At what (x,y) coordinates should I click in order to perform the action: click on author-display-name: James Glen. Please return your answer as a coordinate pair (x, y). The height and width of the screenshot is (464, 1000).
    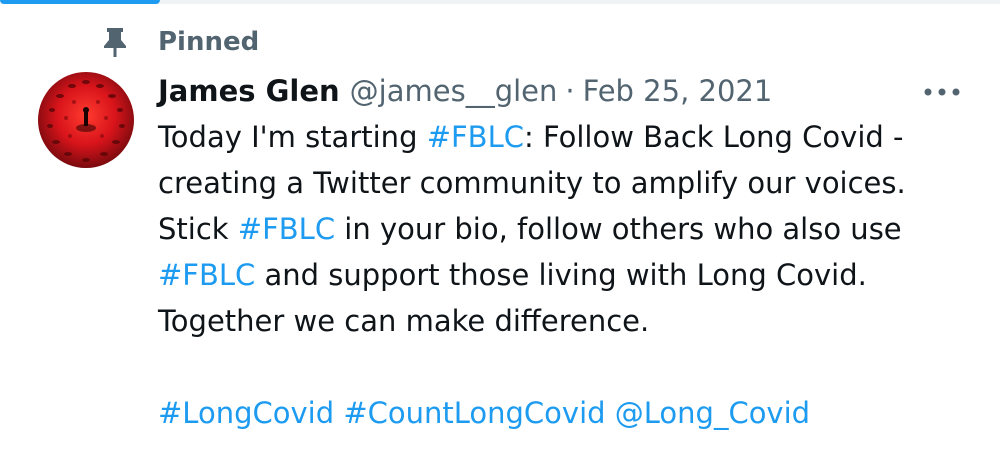
    Looking at the image, I should click on (249, 91).